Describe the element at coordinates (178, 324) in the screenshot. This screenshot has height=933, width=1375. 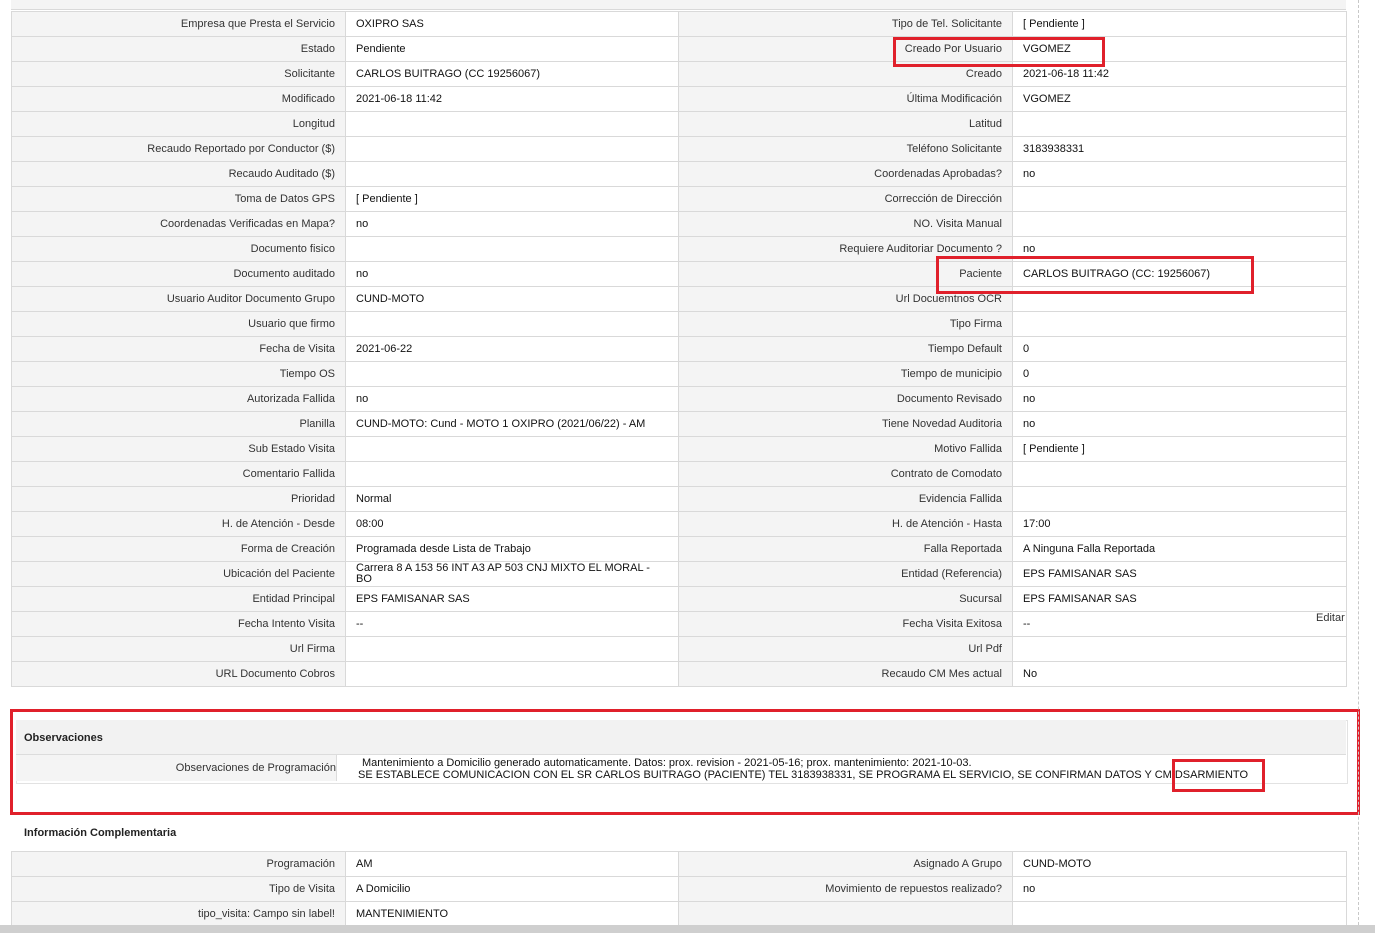
I see `usuario-que-firmo-label: Usuario que firmo` at that location.